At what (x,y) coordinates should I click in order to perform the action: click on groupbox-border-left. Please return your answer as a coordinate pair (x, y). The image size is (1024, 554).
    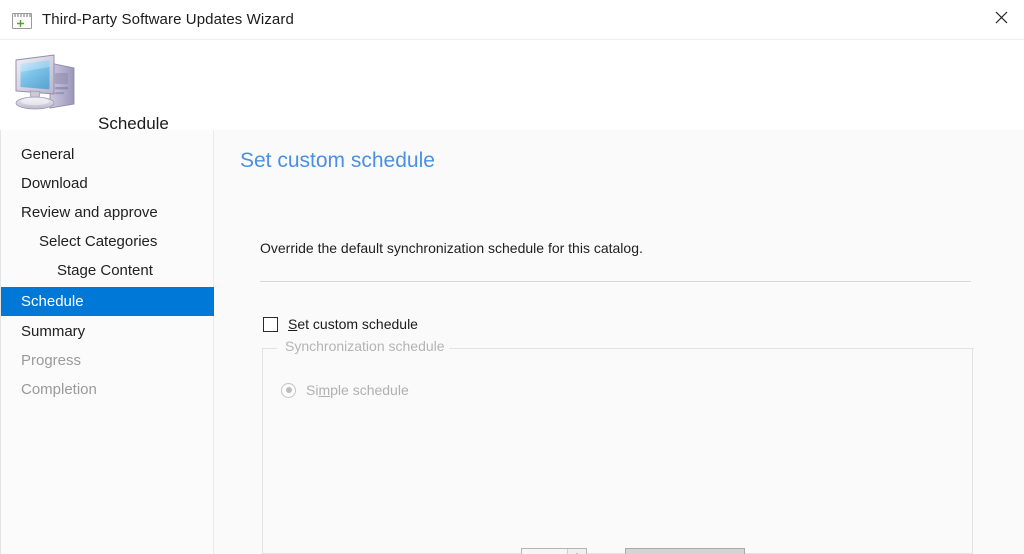
    Looking at the image, I should click on (270, 348).